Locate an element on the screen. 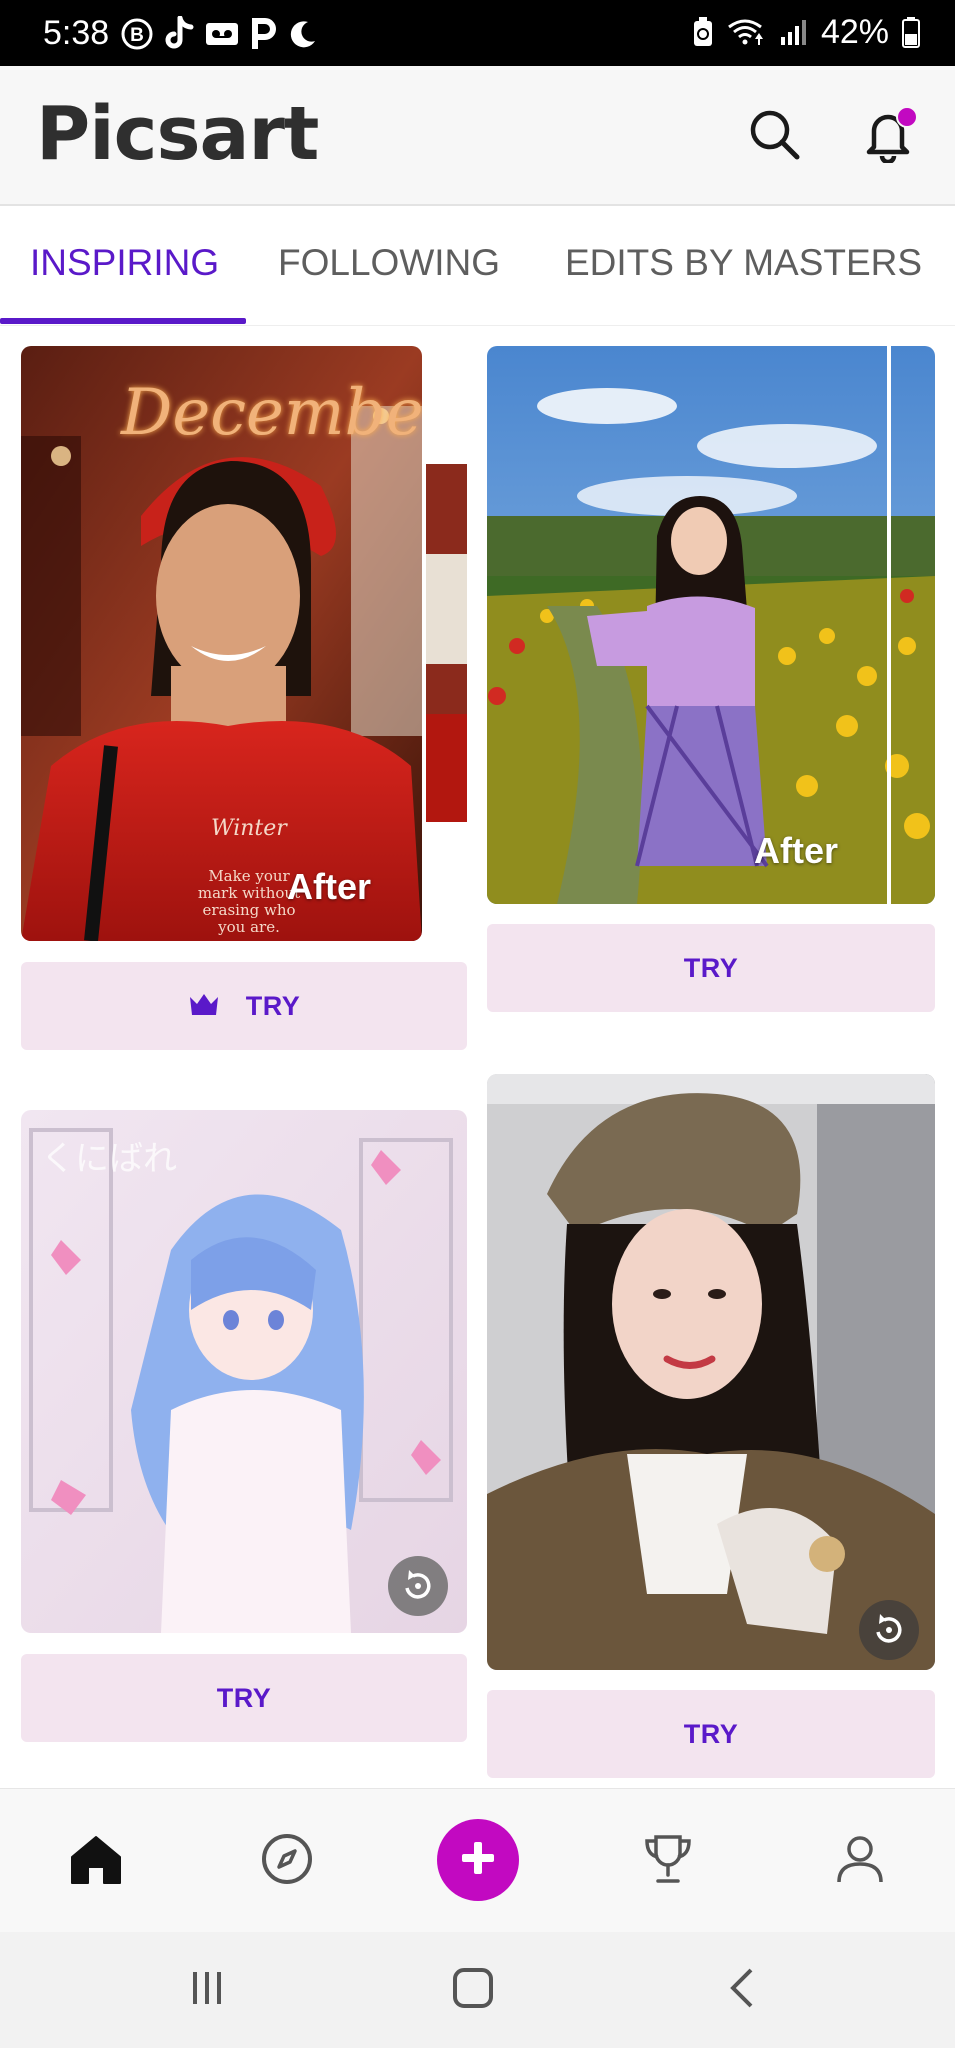 The width and height of the screenshot is (955, 2048). card-caption-title: Winter is located at coordinates (249, 828).